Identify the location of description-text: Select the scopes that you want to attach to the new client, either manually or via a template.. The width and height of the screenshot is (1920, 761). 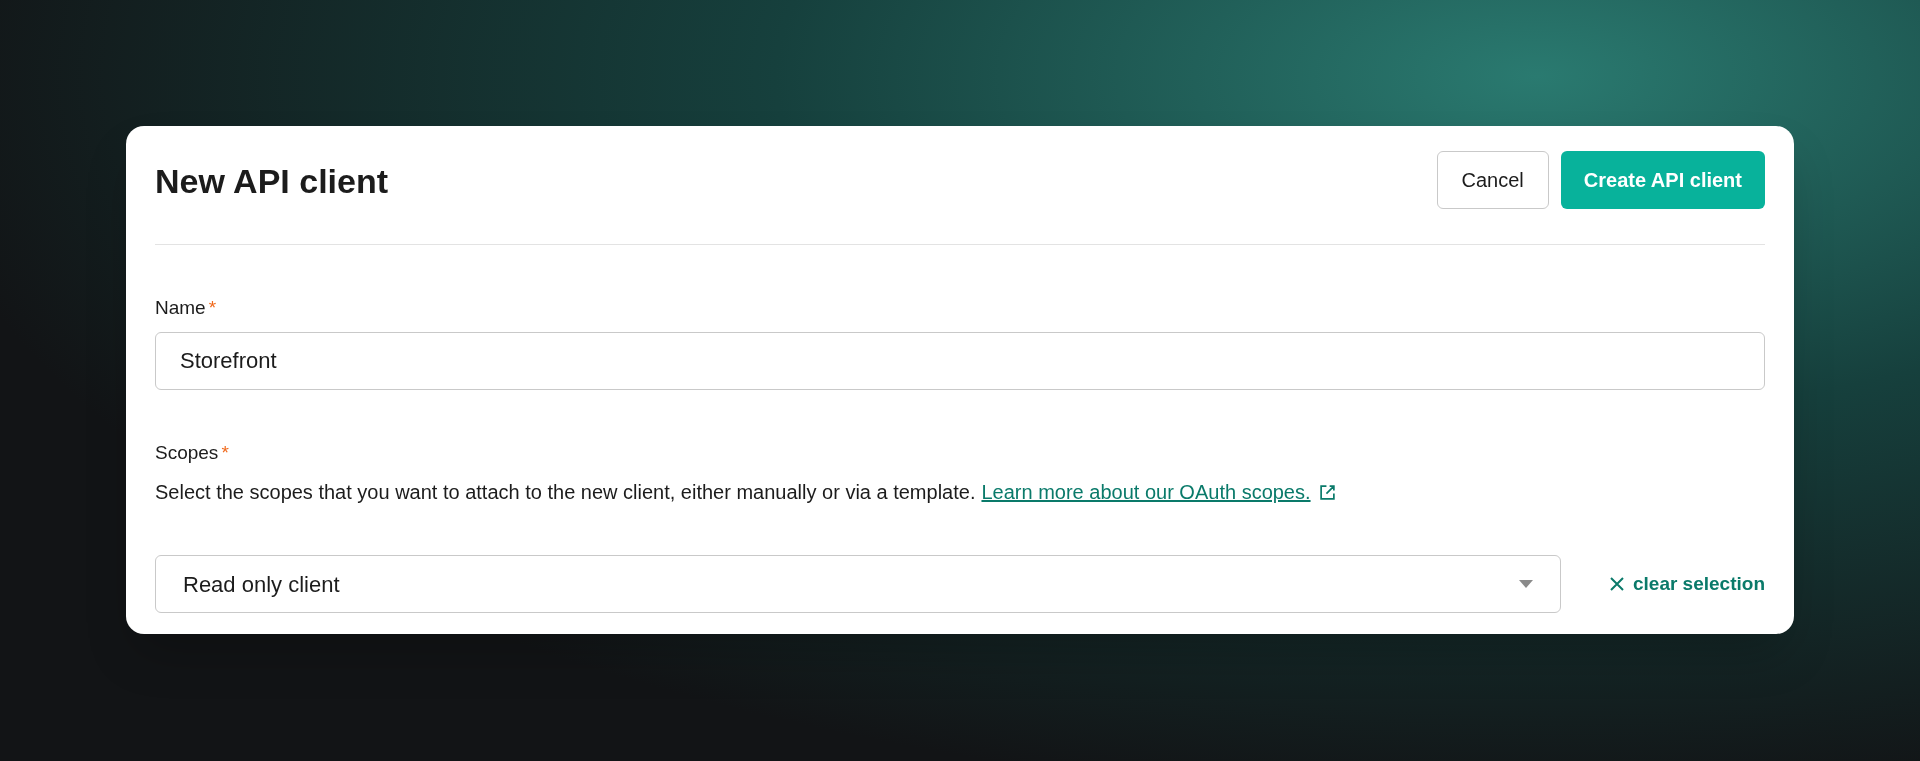
(565, 492).